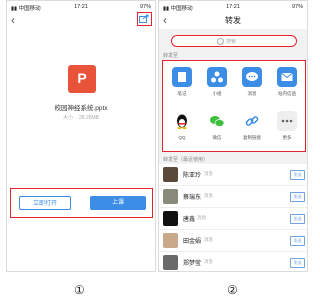 Image resolution: width=320 pixels, height=304 pixels. I want to click on target-label: 小组, so click(217, 93).